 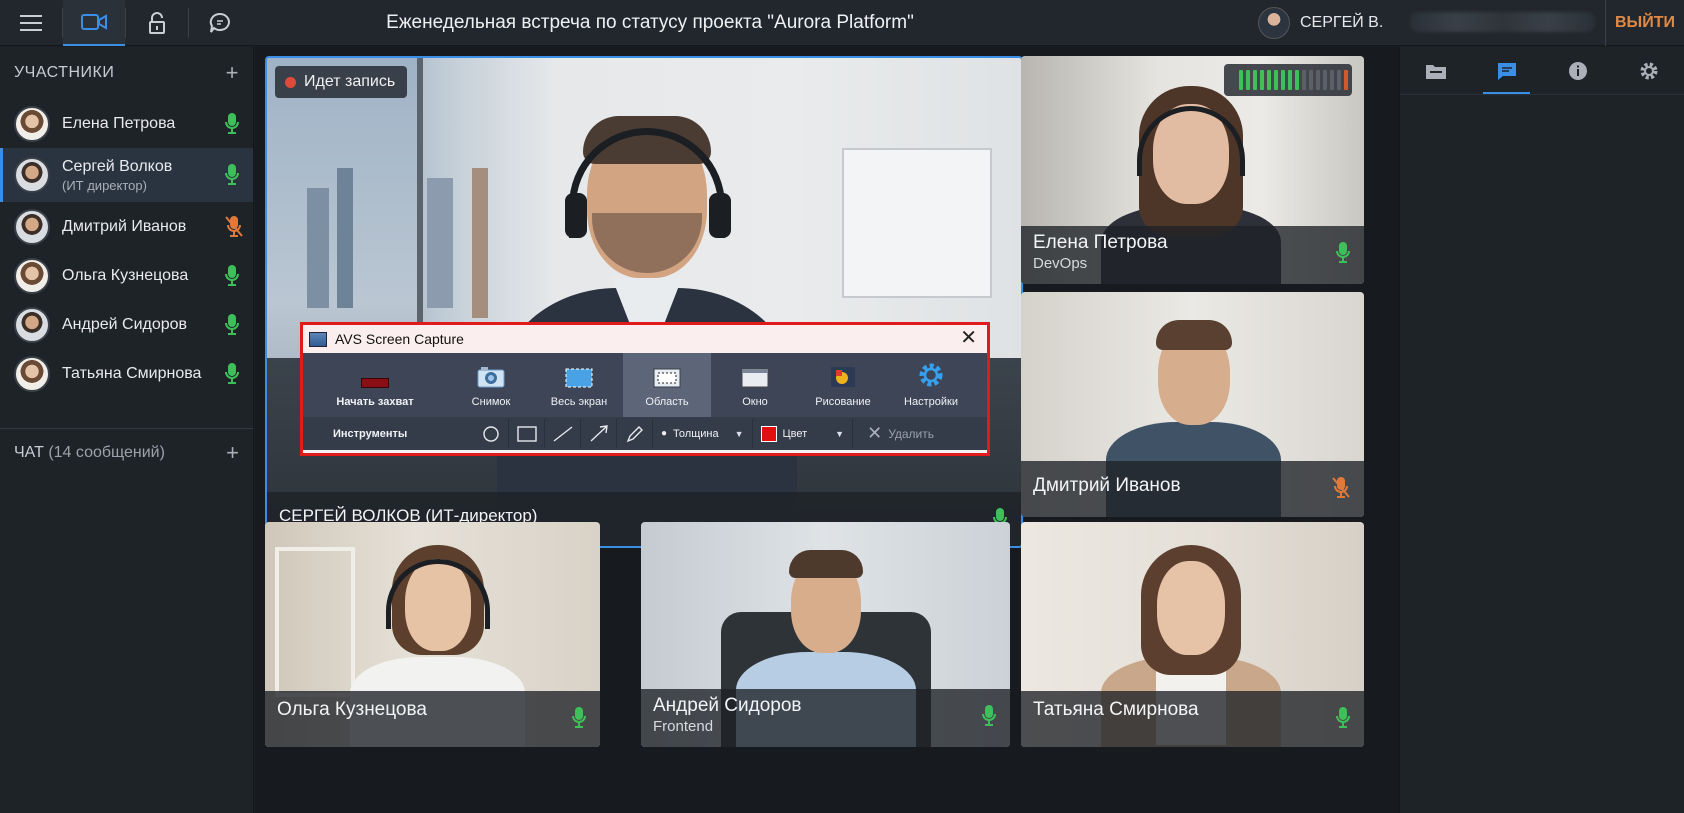 I want to click on menu-icon, so click(x=31, y=23).